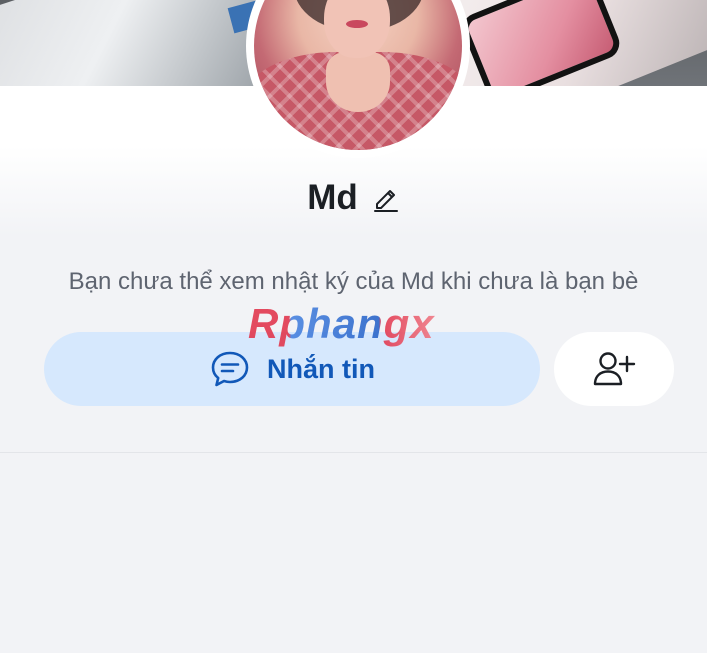 This screenshot has height=653, width=707. What do you see at coordinates (357, 29) in the screenshot?
I see `avatar-face` at bounding box center [357, 29].